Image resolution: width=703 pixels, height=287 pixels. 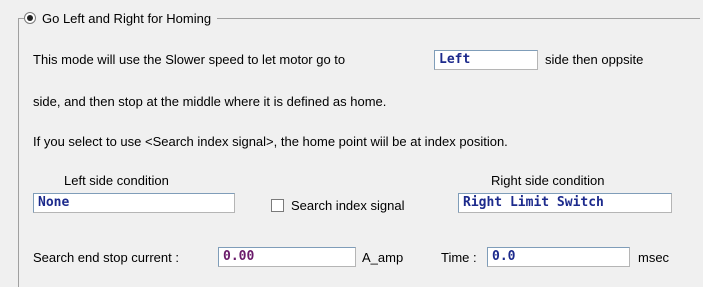 I want to click on search-index-checkbox, so click(x=277, y=205).